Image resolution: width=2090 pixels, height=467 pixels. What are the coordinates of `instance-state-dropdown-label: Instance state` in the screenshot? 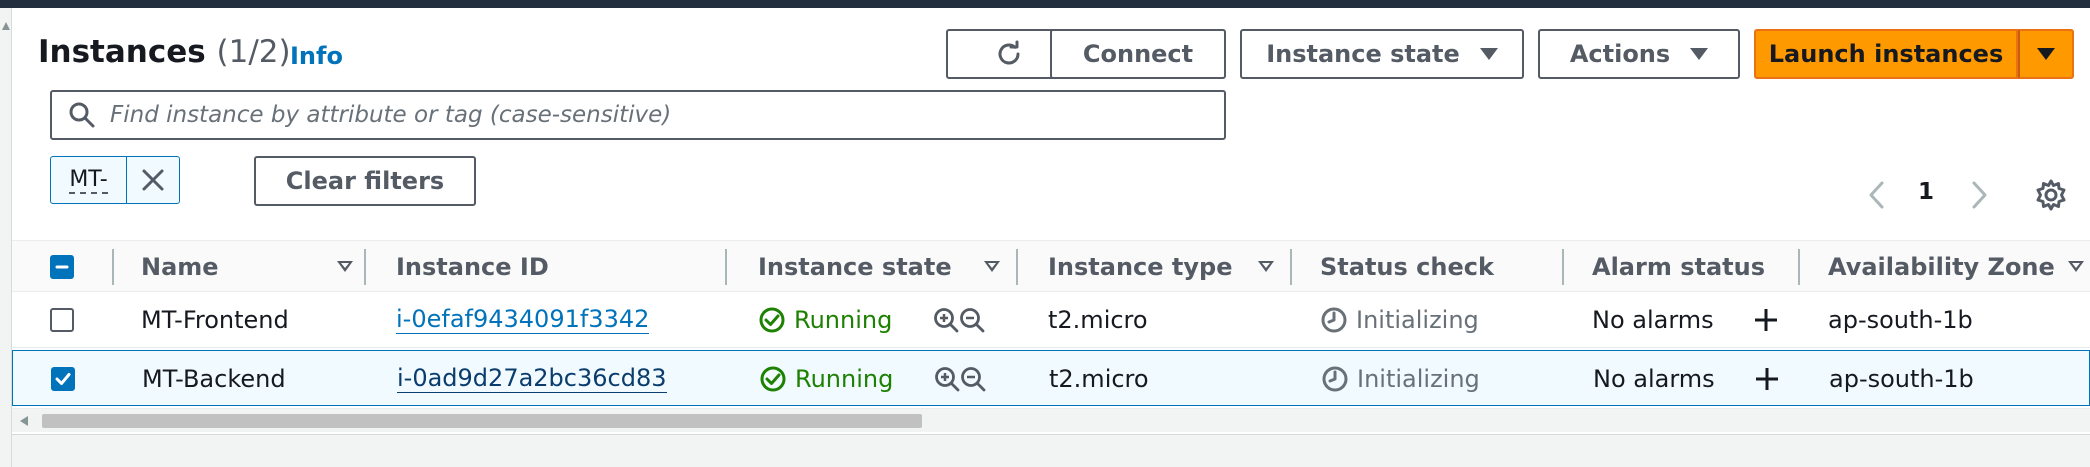 It's located at (1363, 54).